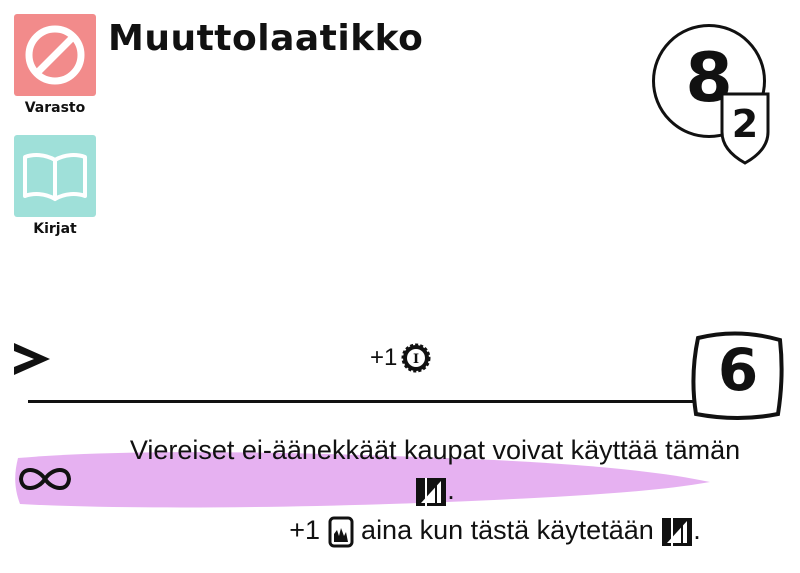 The height and width of the screenshot is (573, 800). What do you see at coordinates (45, 479) in the screenshot?
I see `infinity-icon` at bounding box center [45, 479].